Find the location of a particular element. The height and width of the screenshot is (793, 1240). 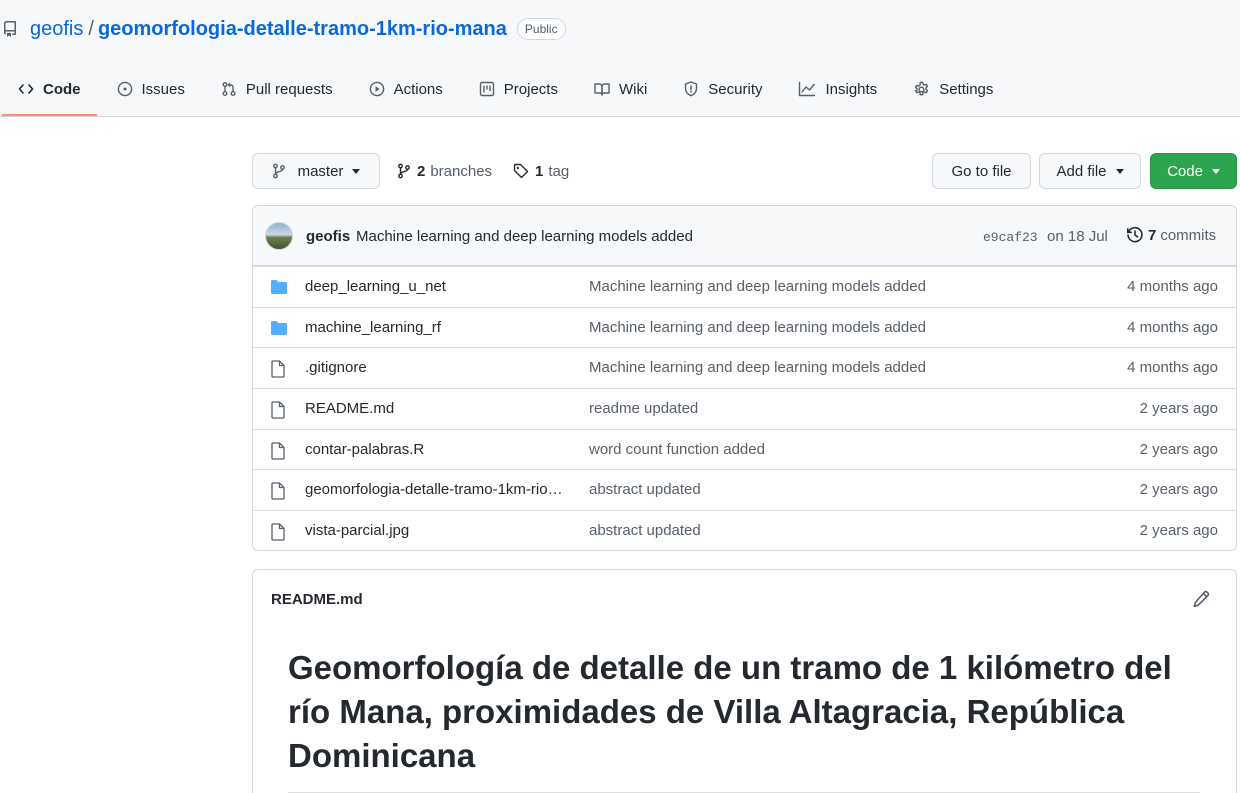

avatar is located at coordinates (279, 236).